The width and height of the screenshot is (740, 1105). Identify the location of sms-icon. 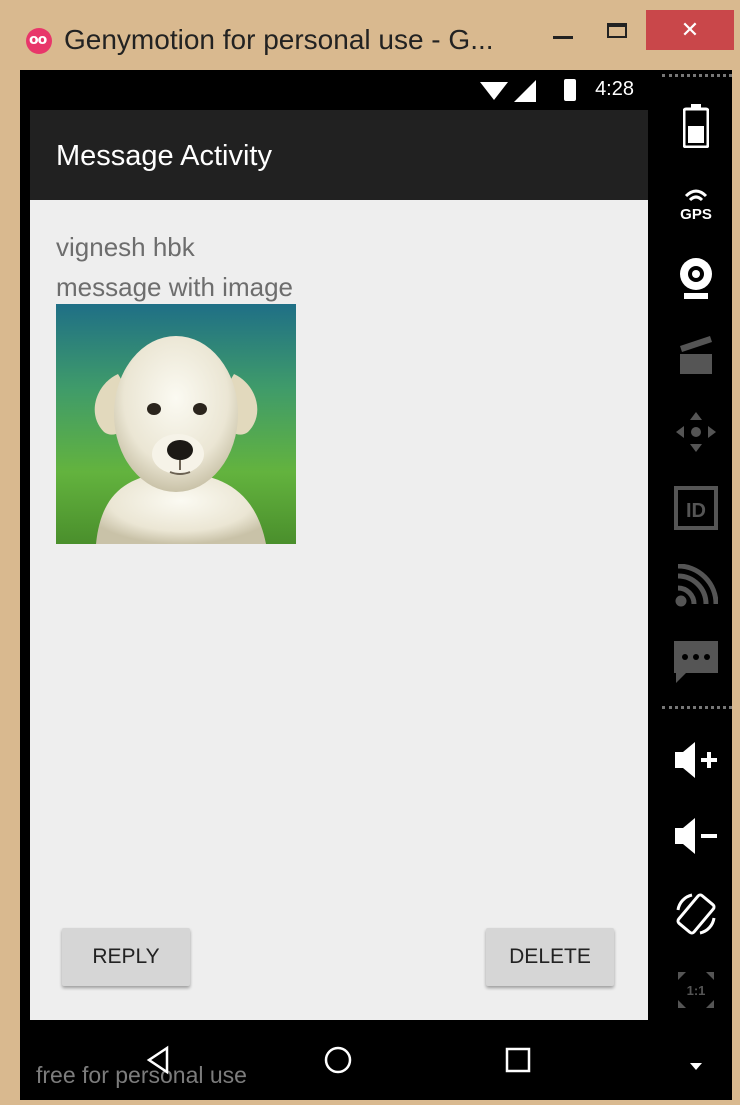
(696, 662).